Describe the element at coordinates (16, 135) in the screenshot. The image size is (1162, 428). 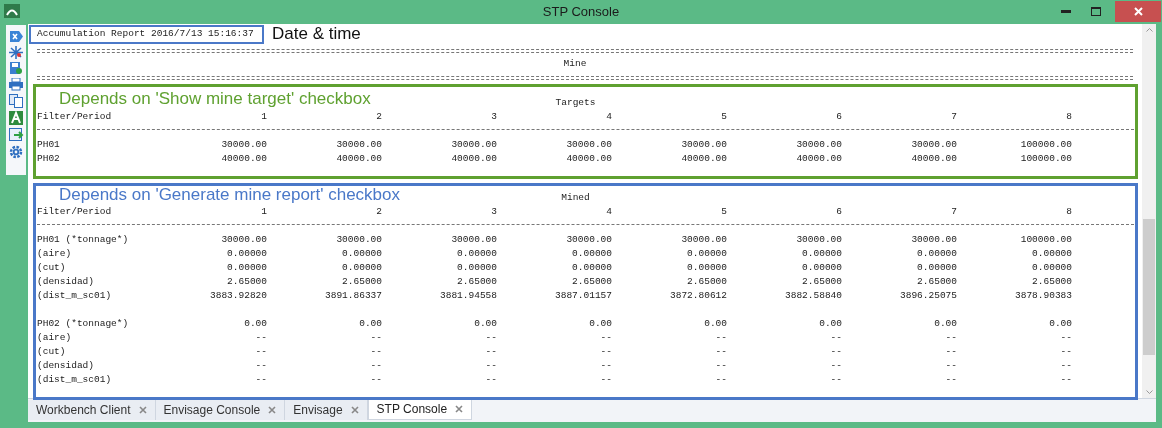
I see `export-icon` at that location.